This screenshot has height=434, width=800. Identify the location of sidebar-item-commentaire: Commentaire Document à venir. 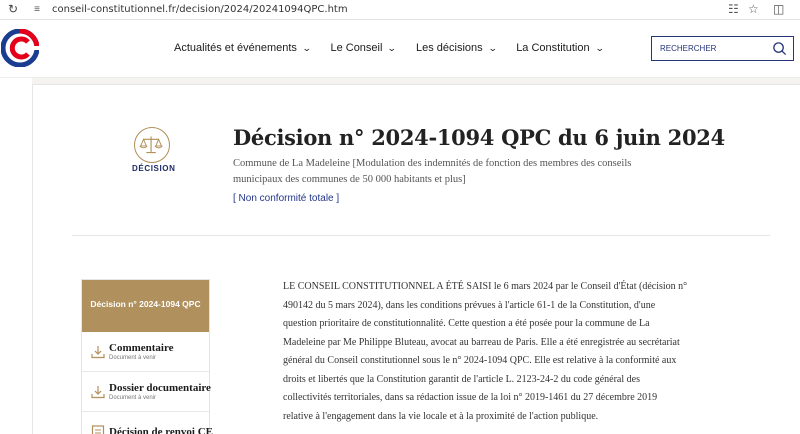
(145, 352).